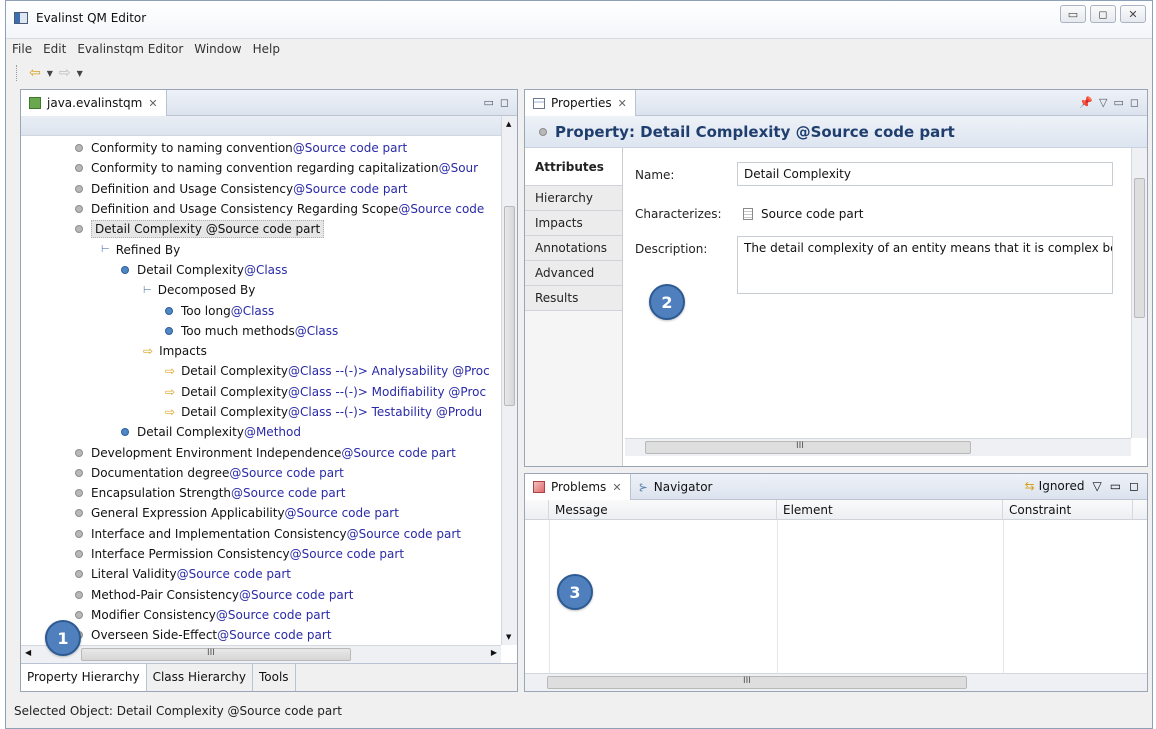  I want to click on menu-bar: File Edit Evalinstqm Editor Window Help, so click(579, 49).